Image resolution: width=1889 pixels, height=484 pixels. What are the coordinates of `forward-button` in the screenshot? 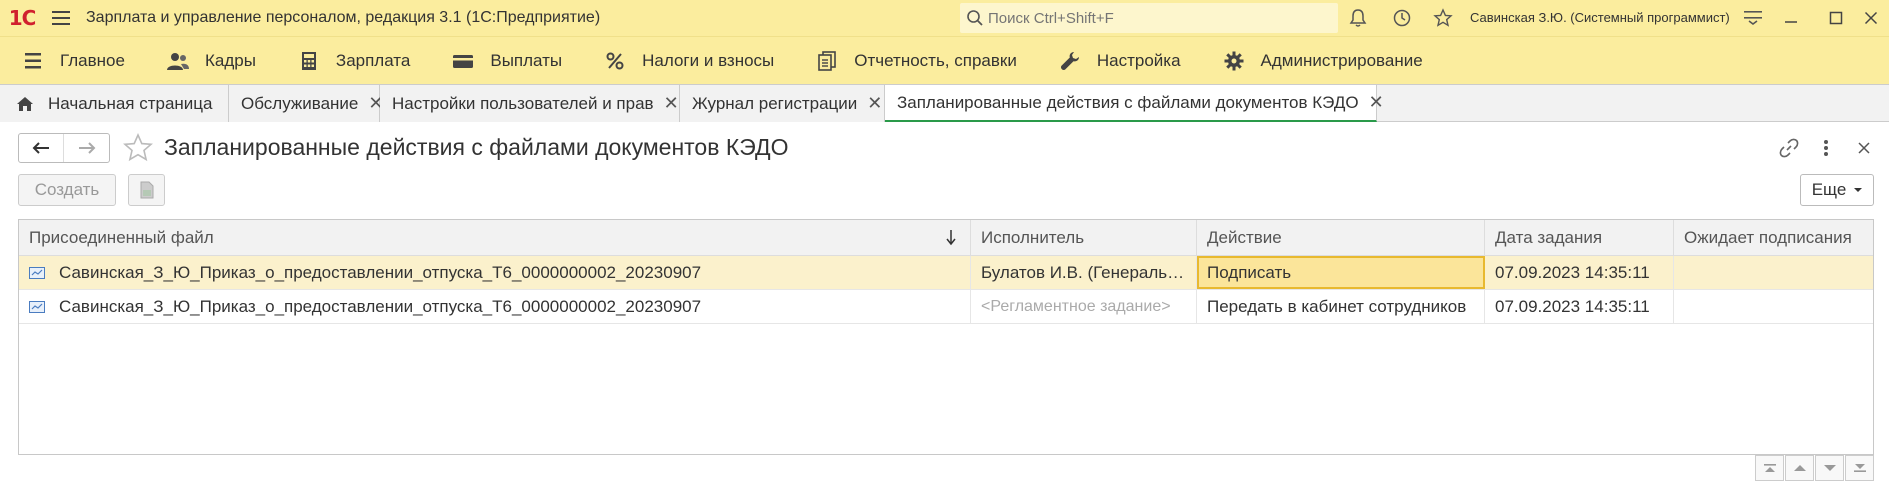 It's located at (86, 148).